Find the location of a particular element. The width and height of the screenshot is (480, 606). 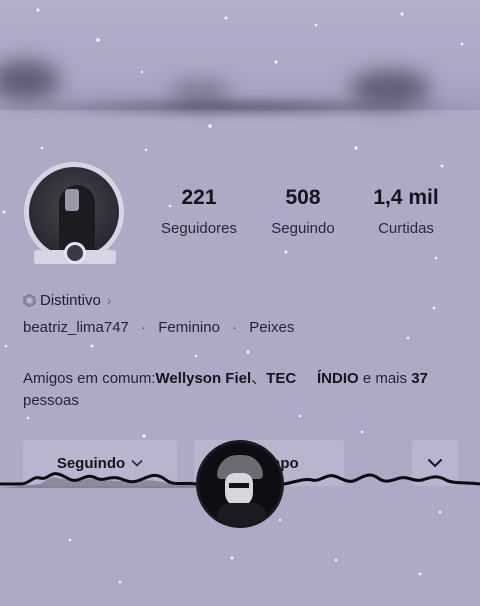

avatar-phone is located at coordinates (72, 200).